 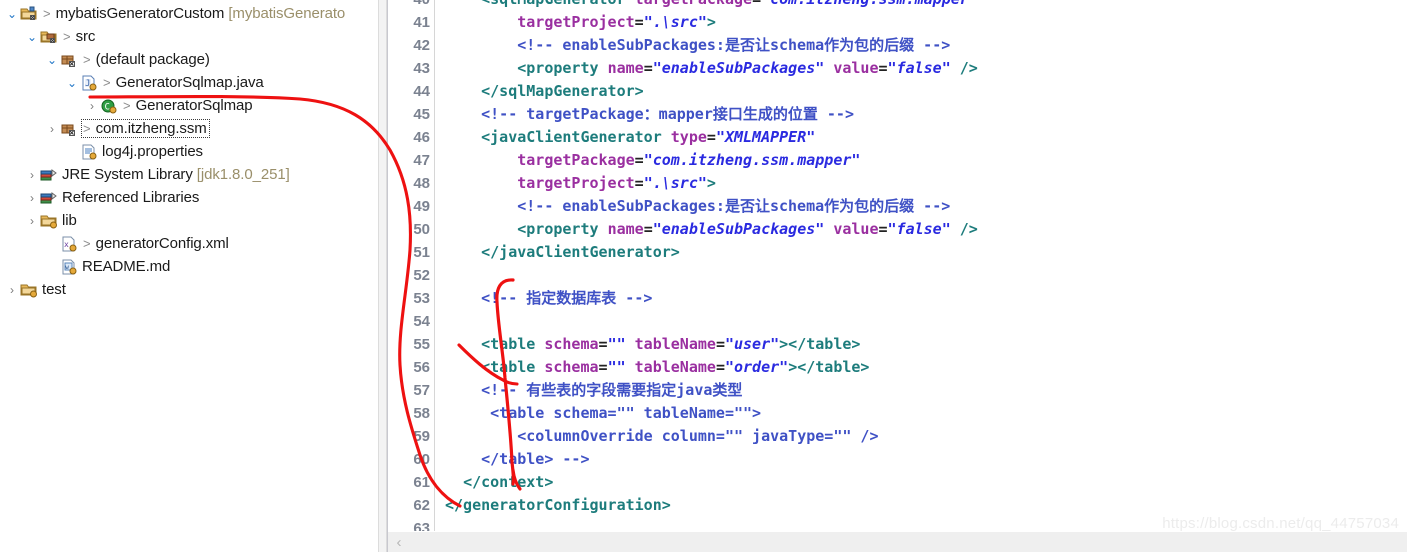 What do you see at coordinates (189, 289) in the screenshot?
I see `tree-item-test: › test` at bounding box center [189, 289].